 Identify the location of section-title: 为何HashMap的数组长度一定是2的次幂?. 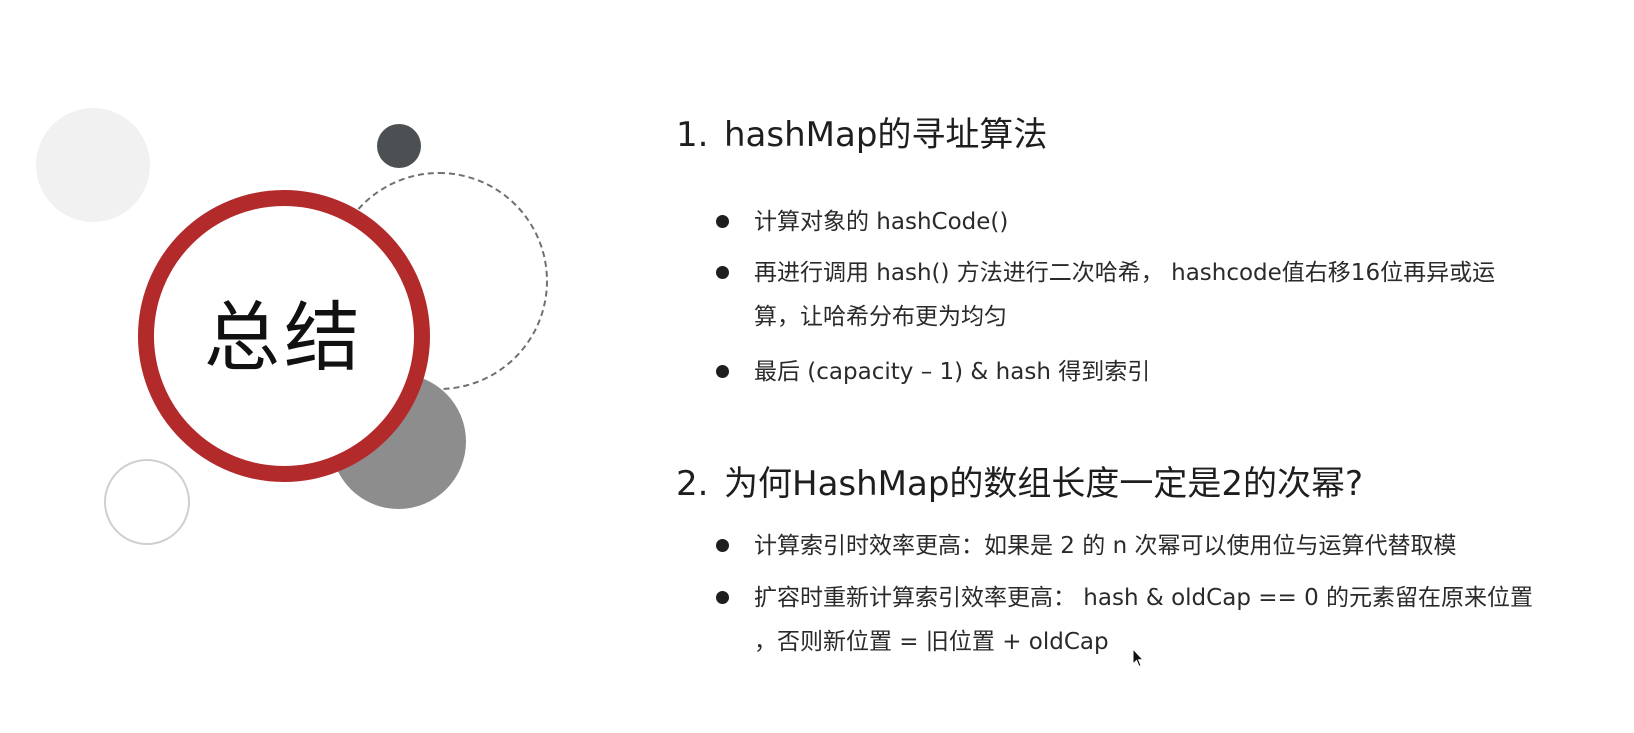
(1044, 484).